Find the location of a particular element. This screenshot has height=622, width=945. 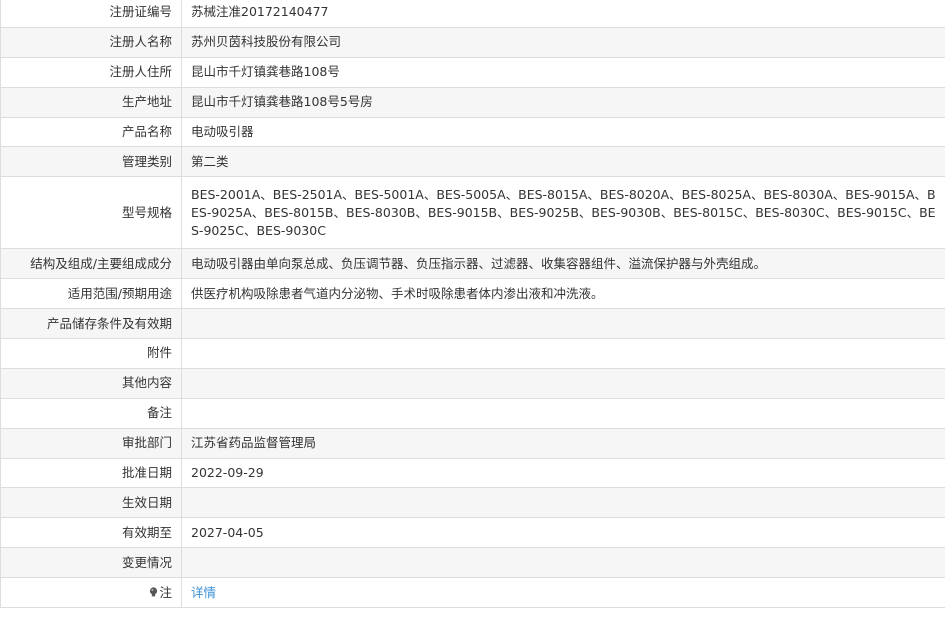

row-category: 管理类别 第二类 is located at coordinates (472, 162).